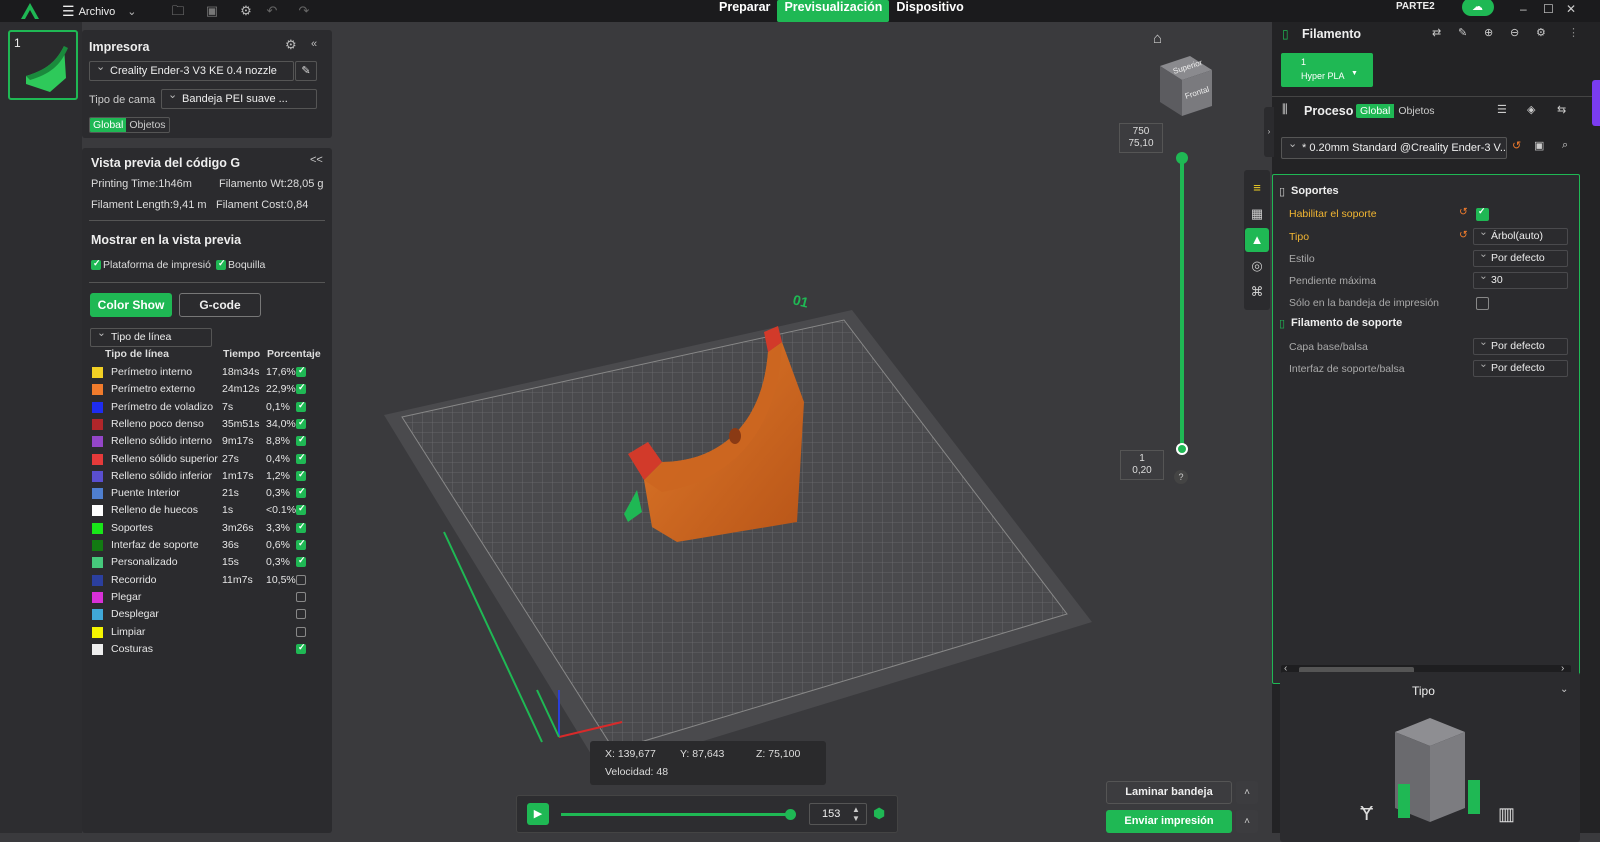 The height and width of the screenshot is (842, 1600). I want to click on undo-icon: ↶, so click(272, 11).